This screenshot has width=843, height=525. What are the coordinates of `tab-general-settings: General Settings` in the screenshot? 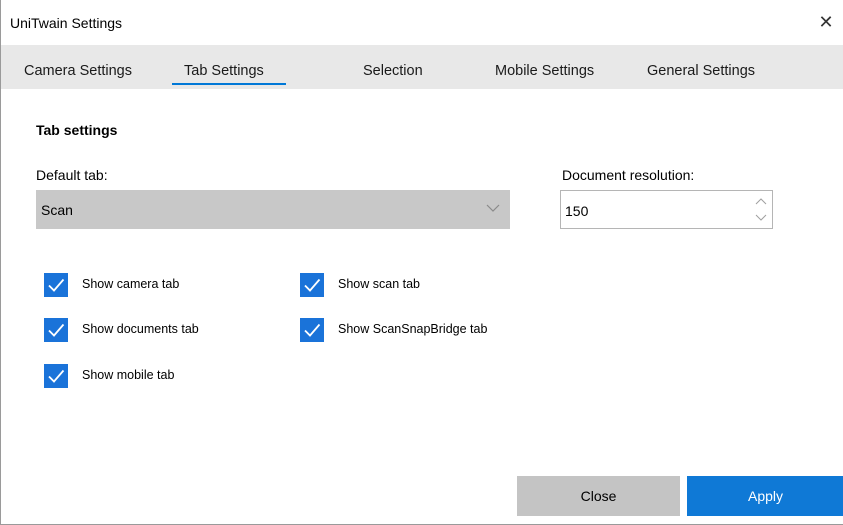 It's located at (701, 67).